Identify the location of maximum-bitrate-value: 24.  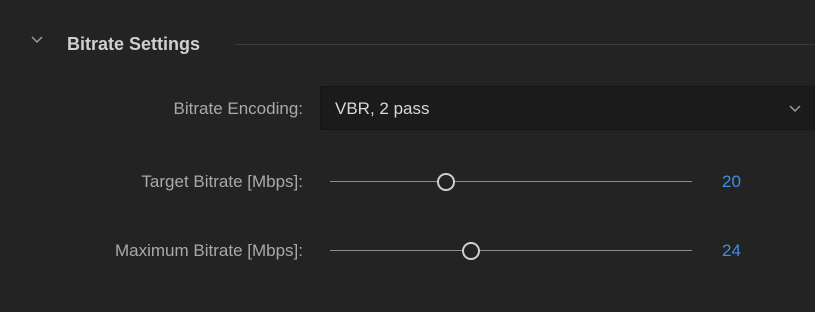
(731, 251).